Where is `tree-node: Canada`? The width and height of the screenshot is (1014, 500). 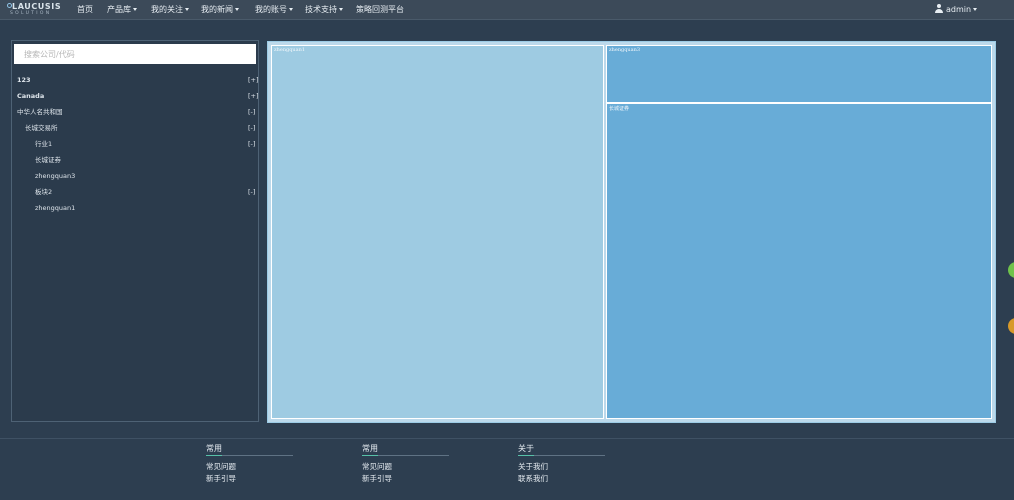 tree-node: Canada is located at coordinates (30, 96).